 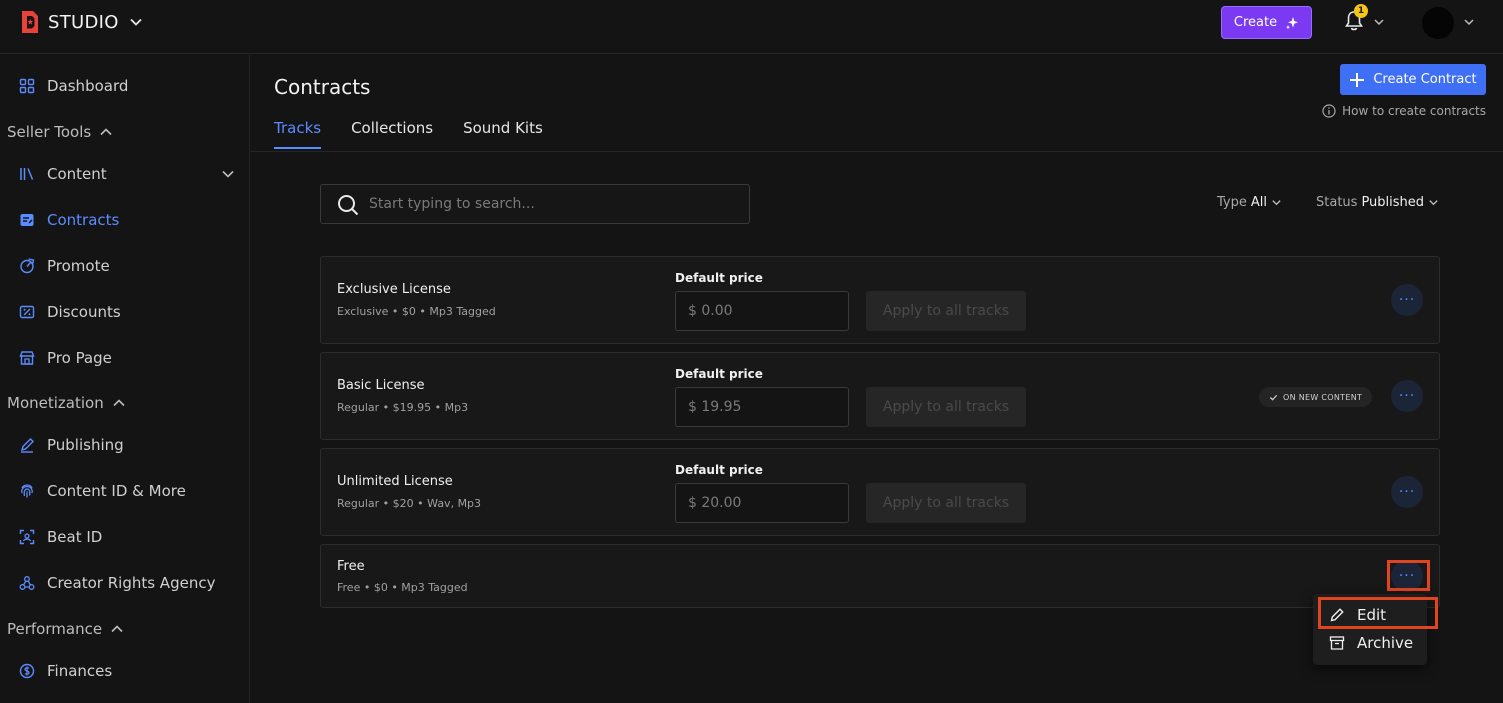 I want to click on contract-meta: Exclusive • $0 • Mp3 Tagged, so click(x=416, y=311).